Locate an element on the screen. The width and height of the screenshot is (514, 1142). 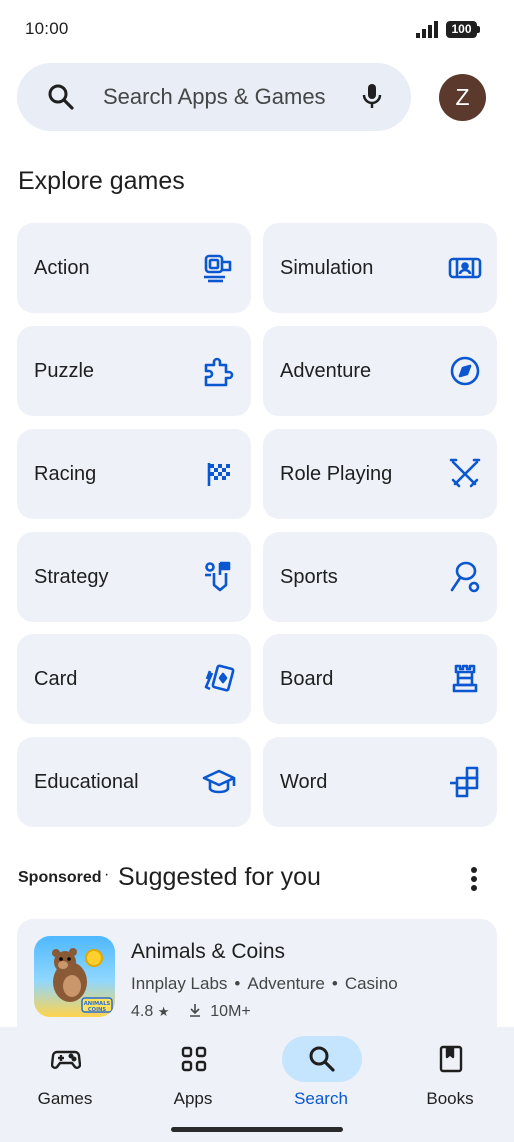
word-tiles-icon is located at coordinates (464, 782).